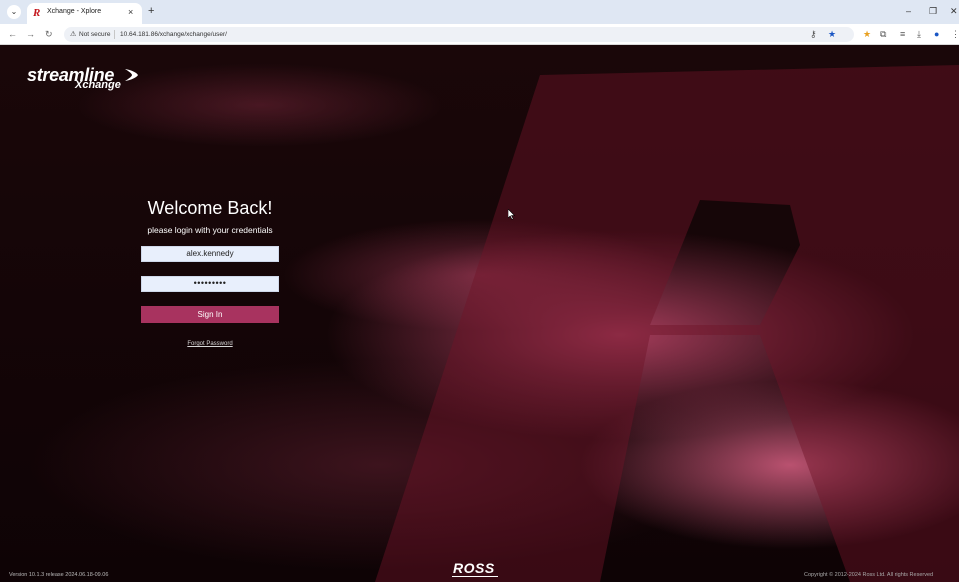 This screenshot has height=582, width=959. I want to click on reload-icon: ↻, so click(49, 34).